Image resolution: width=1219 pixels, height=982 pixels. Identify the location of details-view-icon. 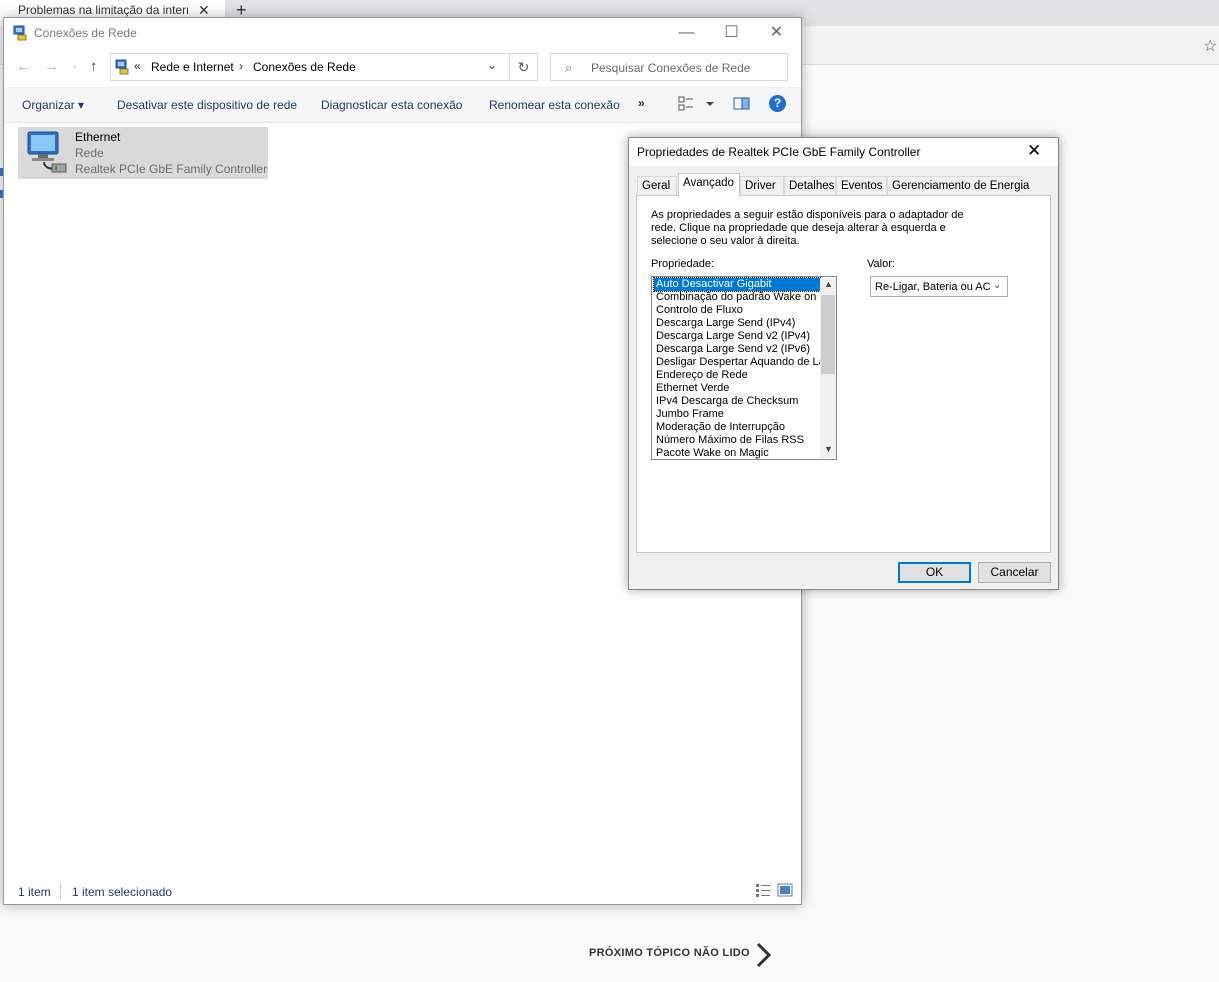
(763, 890).